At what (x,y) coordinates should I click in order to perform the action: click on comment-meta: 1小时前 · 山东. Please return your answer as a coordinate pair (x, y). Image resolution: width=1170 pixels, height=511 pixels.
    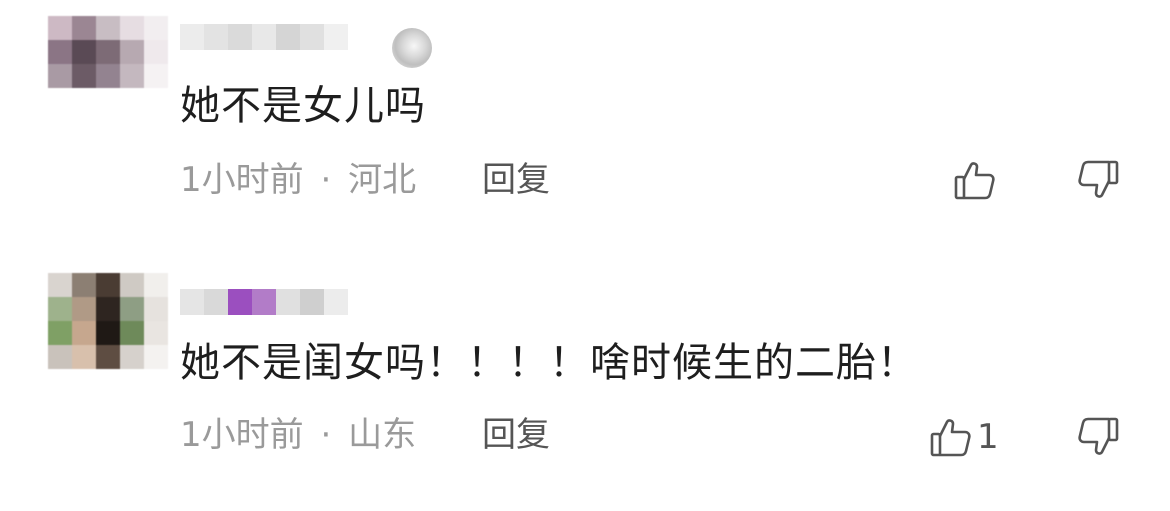
    Looking at the image, I should click on (298, 435).